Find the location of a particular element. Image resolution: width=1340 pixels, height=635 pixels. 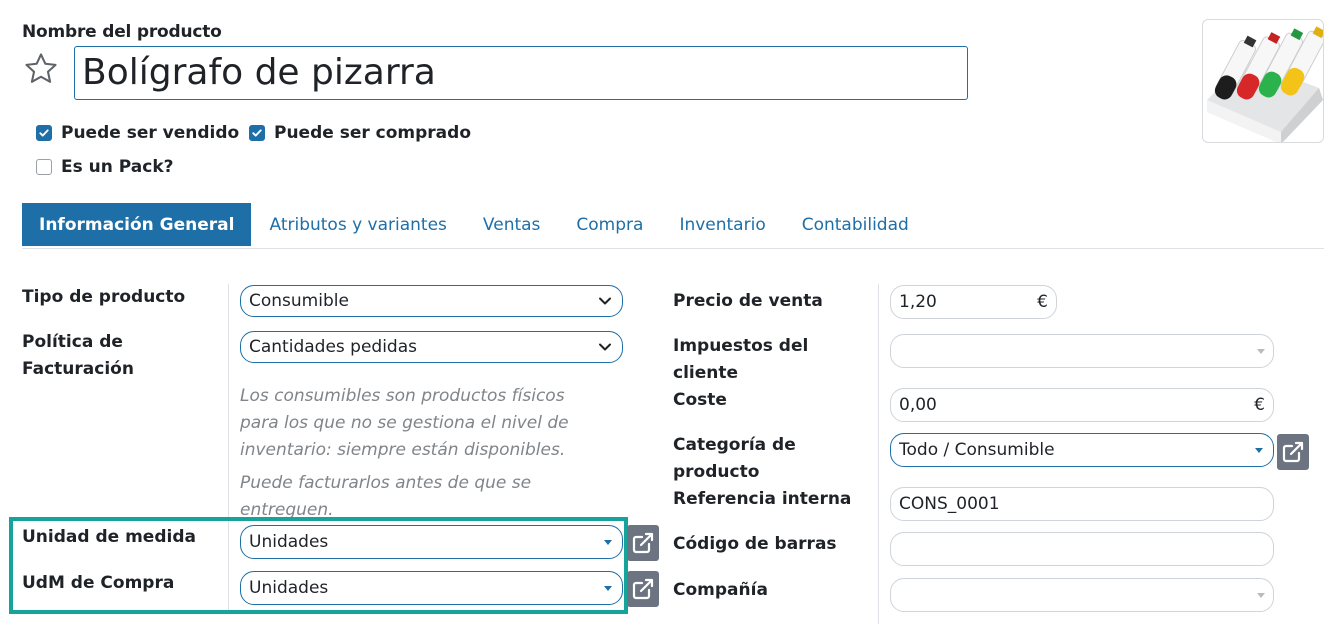

tab-atributos-variantes: Atributos y variantes is located at coordinates (357, 224).